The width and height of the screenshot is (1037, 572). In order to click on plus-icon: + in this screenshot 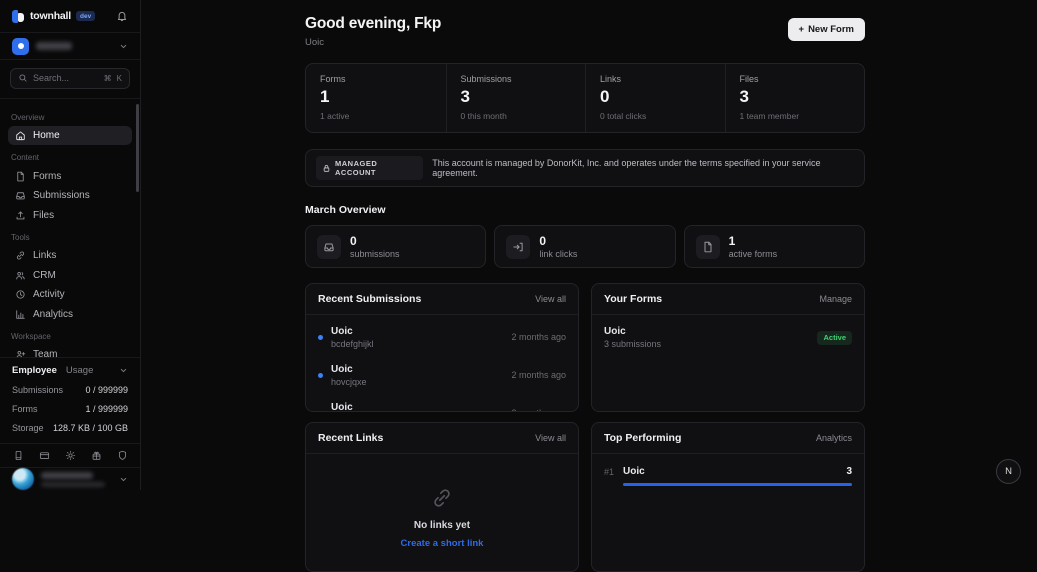, I will do `click(801, 29)`.